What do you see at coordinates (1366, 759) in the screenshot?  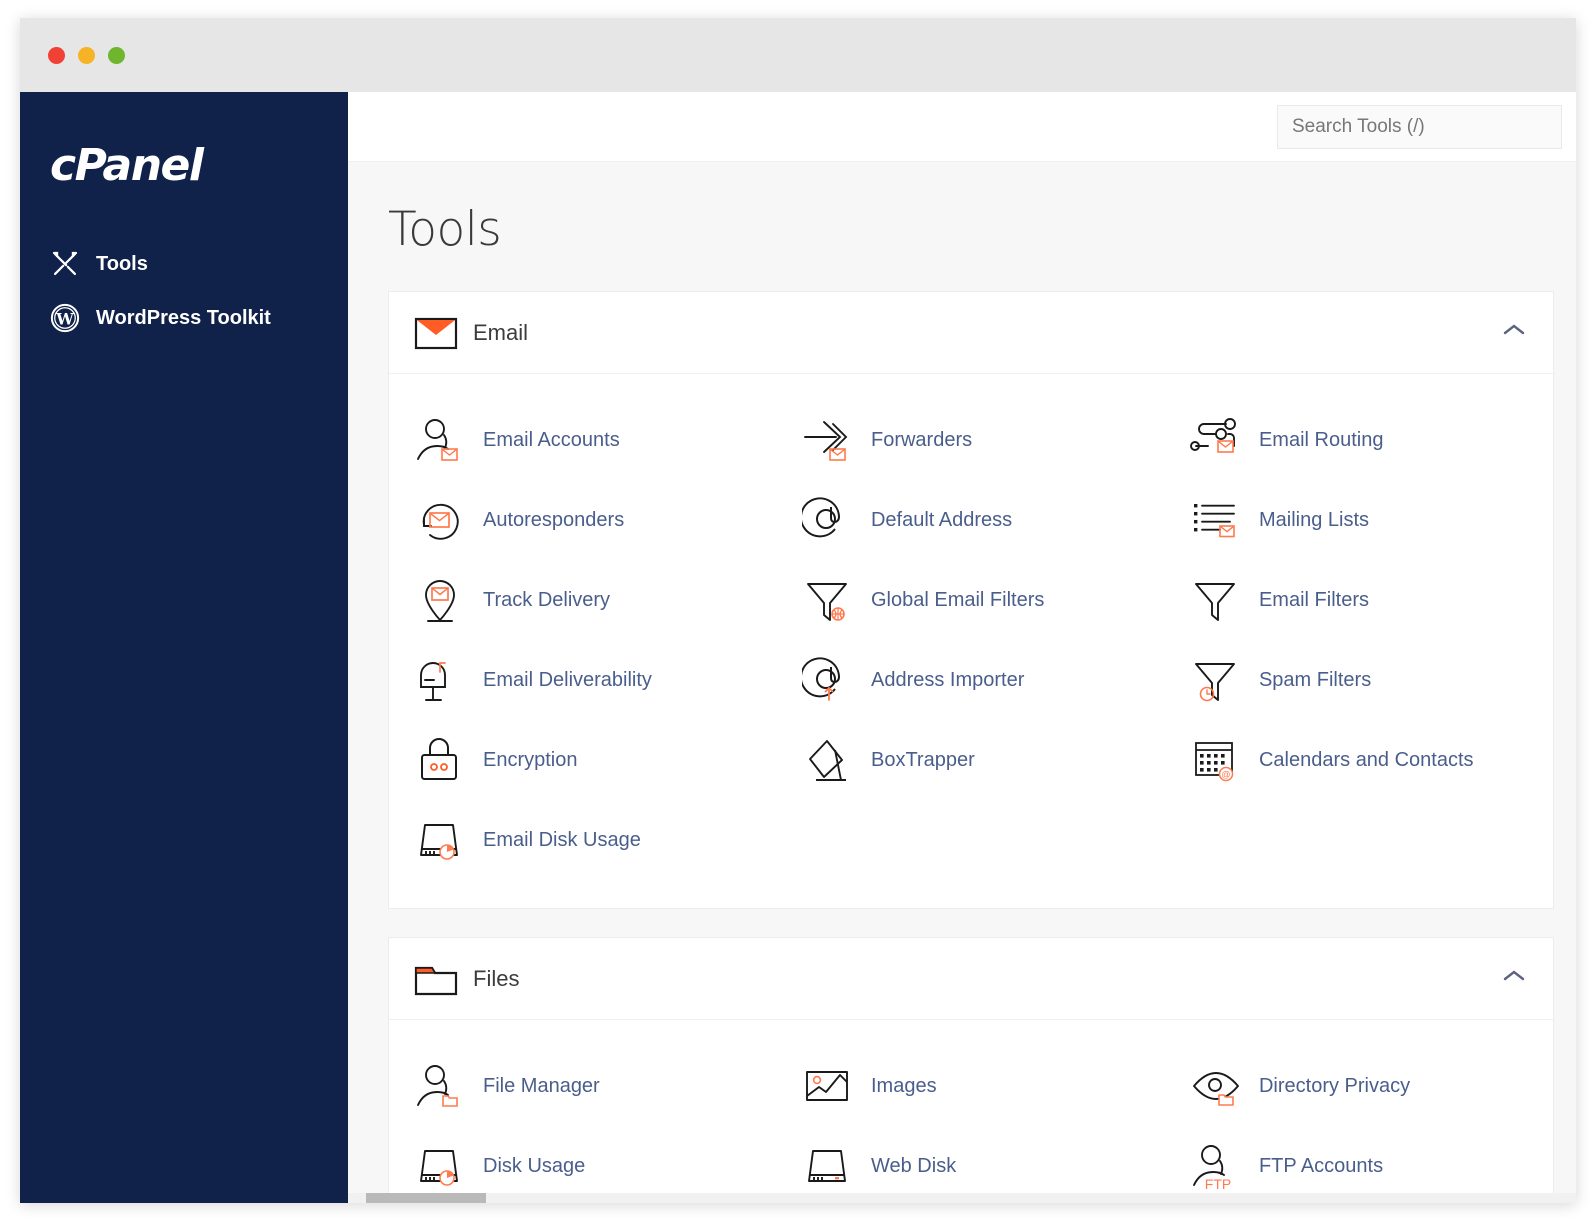 I see `tool-label: Calendars and Contacts` at bounding box center [1366, 759].